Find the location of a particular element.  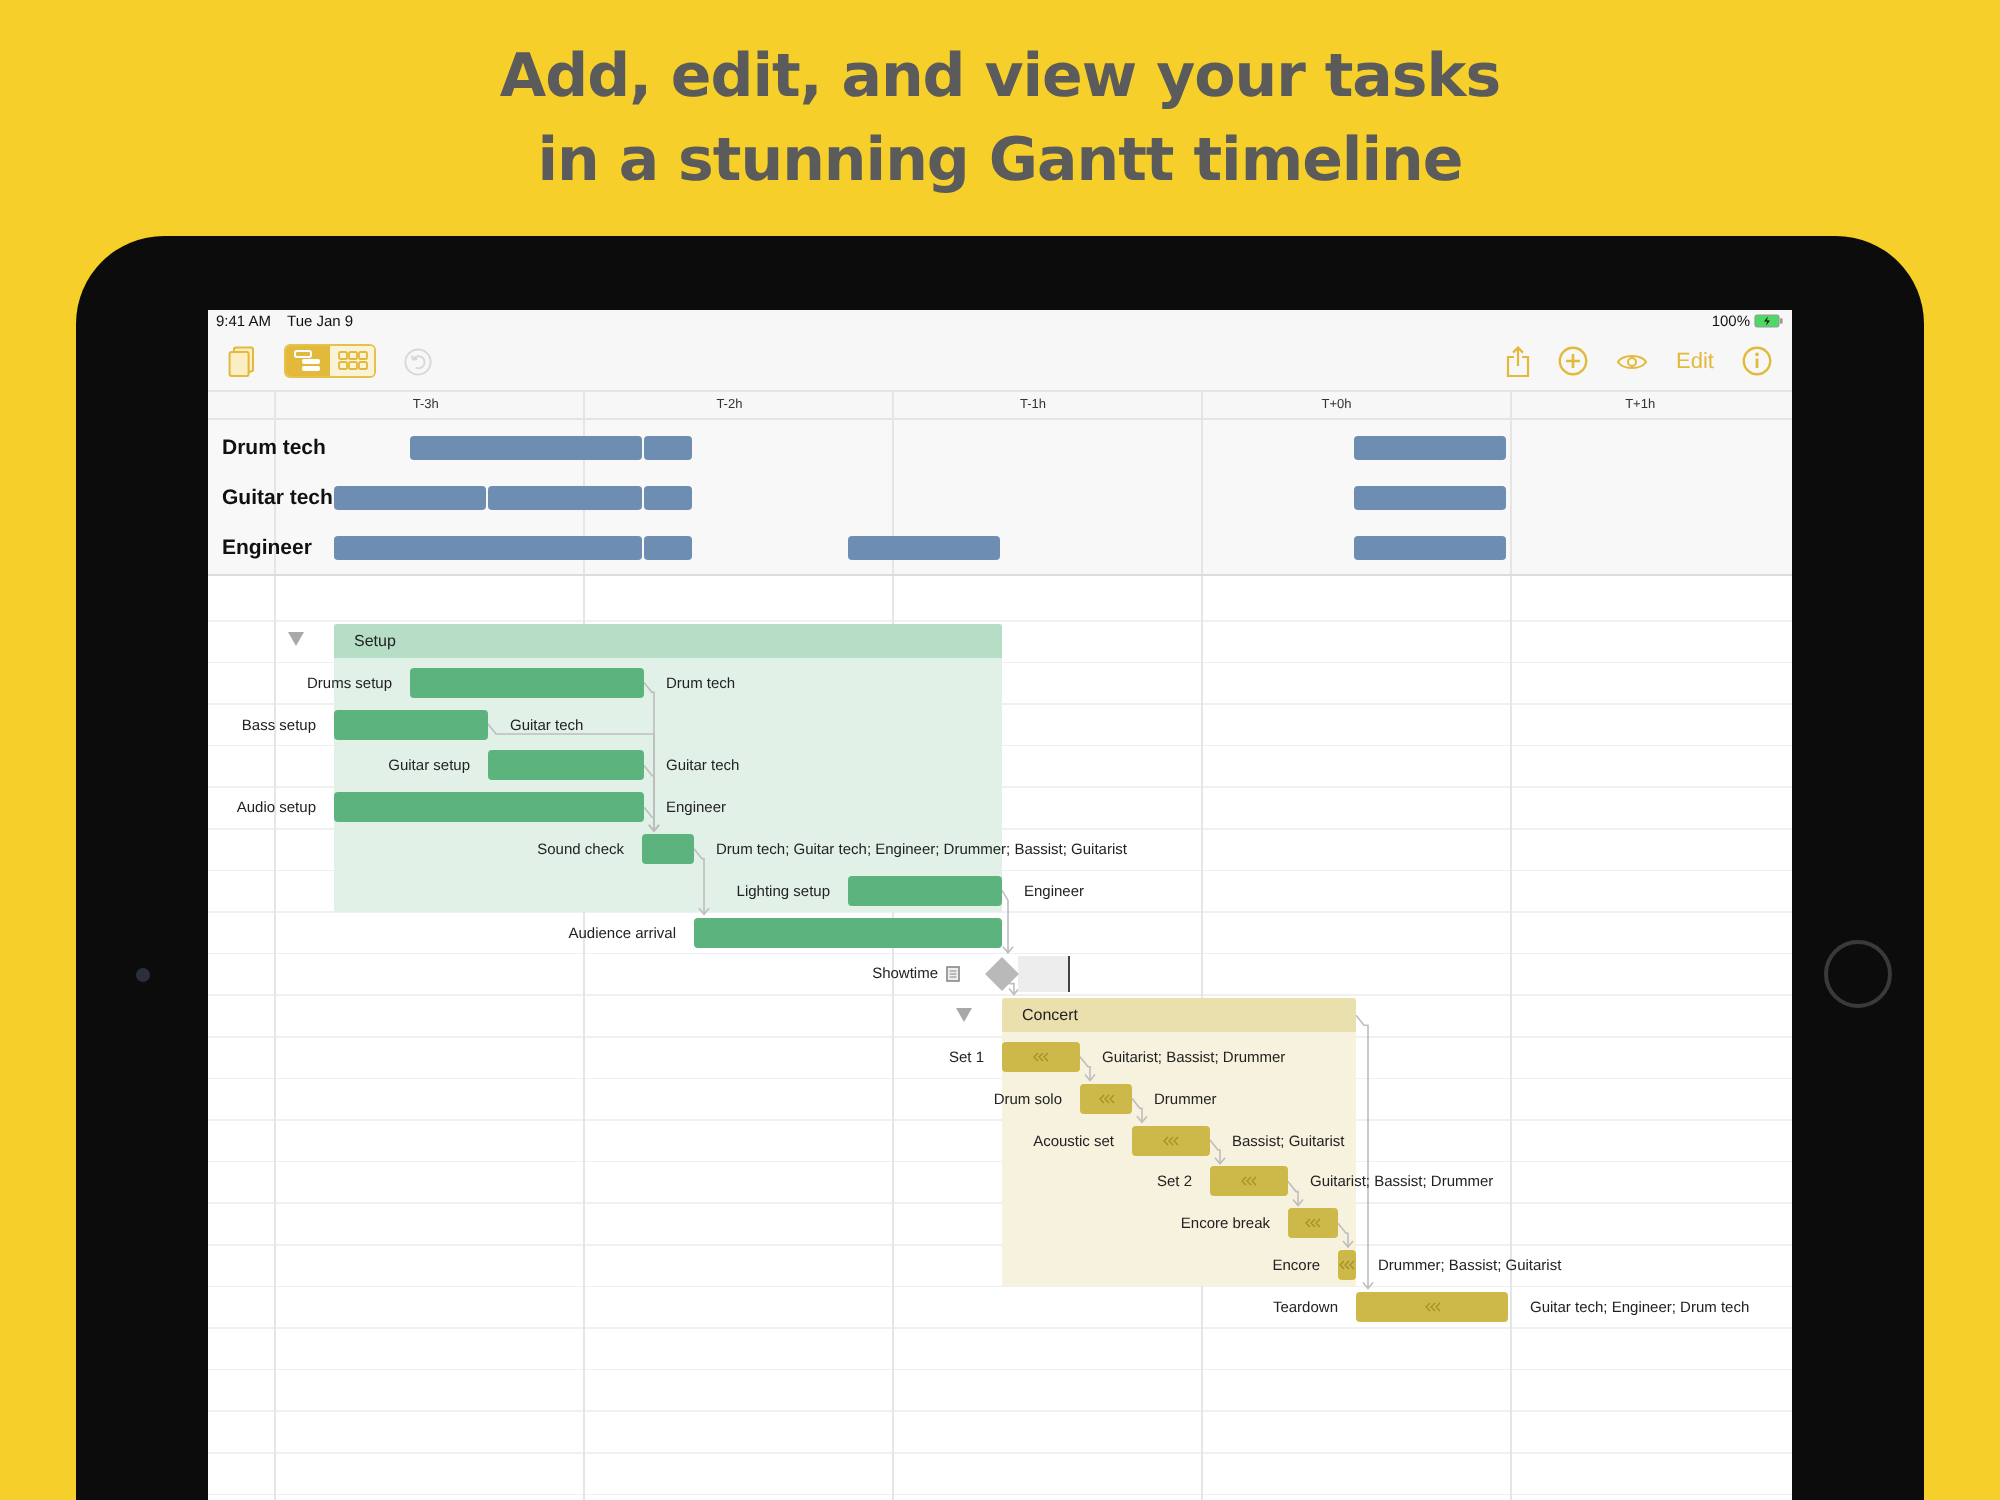

milestone-handle is located at coordinates (1044, 973).